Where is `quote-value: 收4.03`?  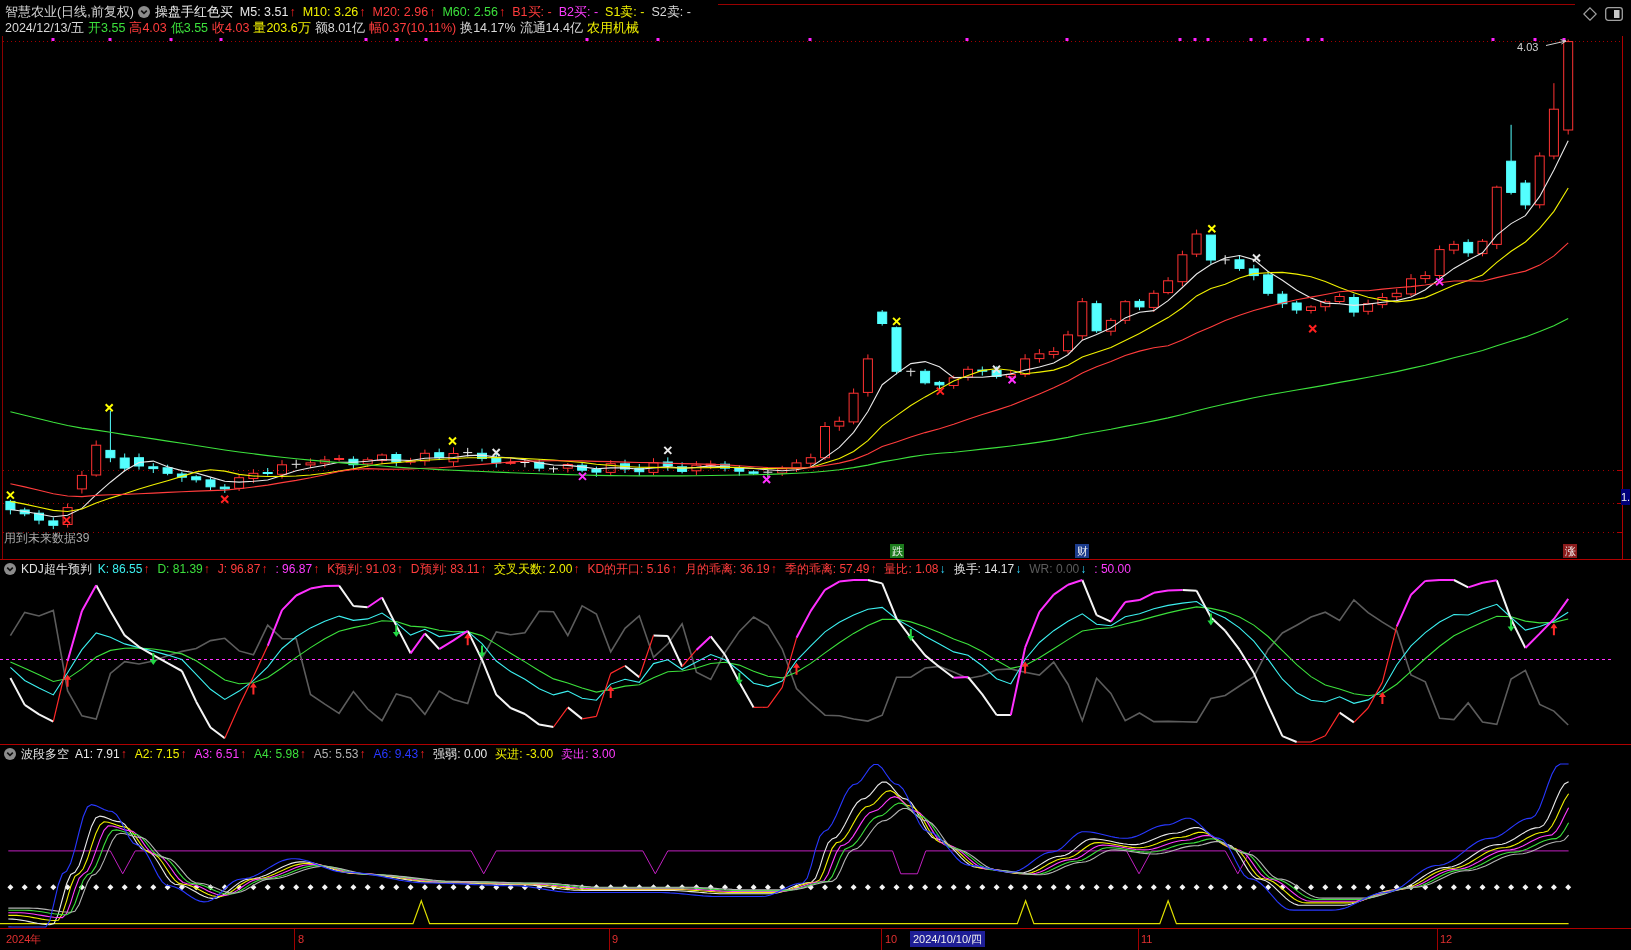 quote-value: 收4.03 is located at coordinates (231, 28).